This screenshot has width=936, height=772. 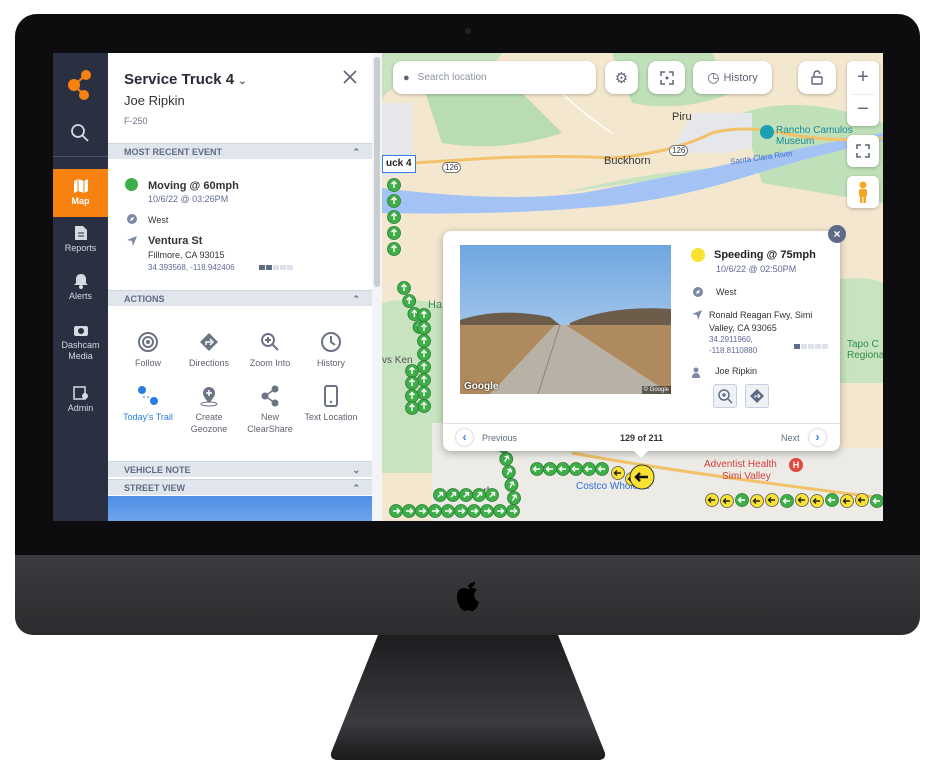 What do you see at coordinates (713, 77) in the screenshot?
I see `clock-icon: ◷` at bounding box center [713, 77].